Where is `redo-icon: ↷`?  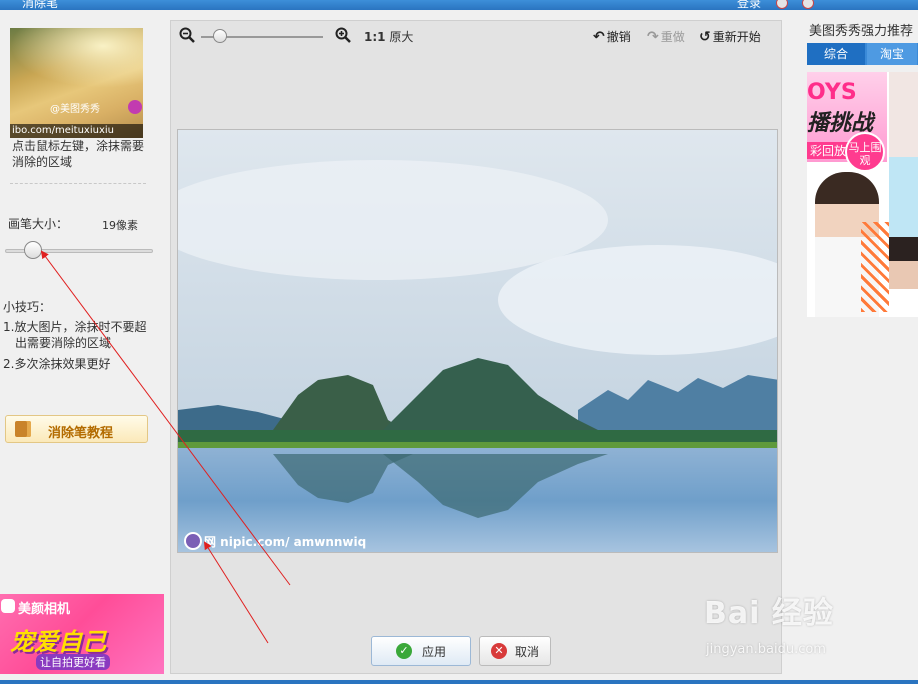
redo-icon: ↷ is located at coordinates (653, 36).